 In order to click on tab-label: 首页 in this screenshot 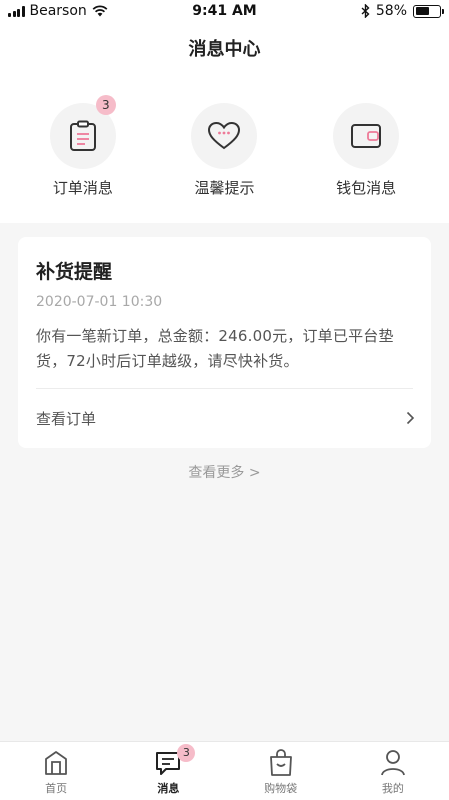, I will do `click(56, 788)`.